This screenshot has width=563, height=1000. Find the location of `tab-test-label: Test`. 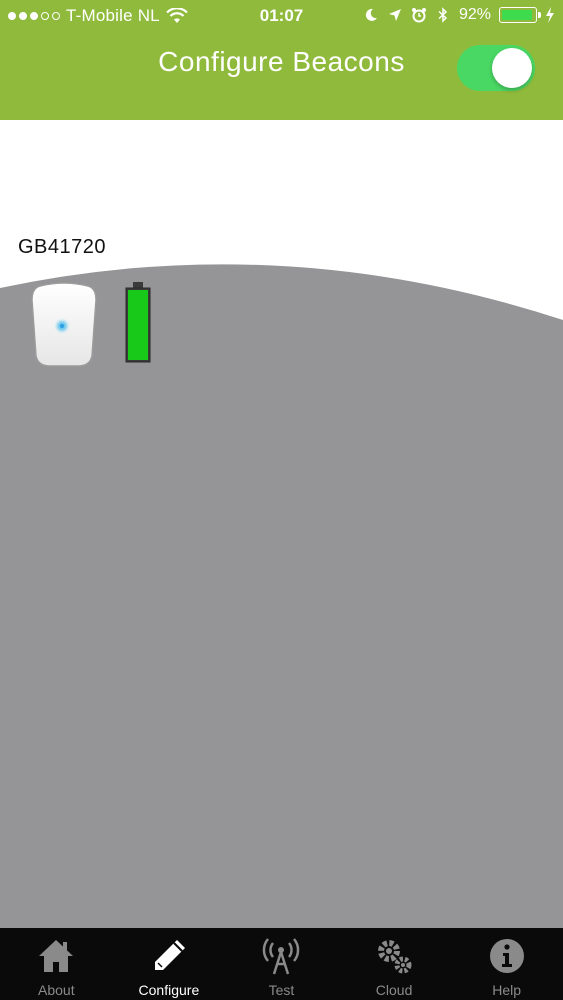

tab-test-label: Test is located at coordinates (281, 990).